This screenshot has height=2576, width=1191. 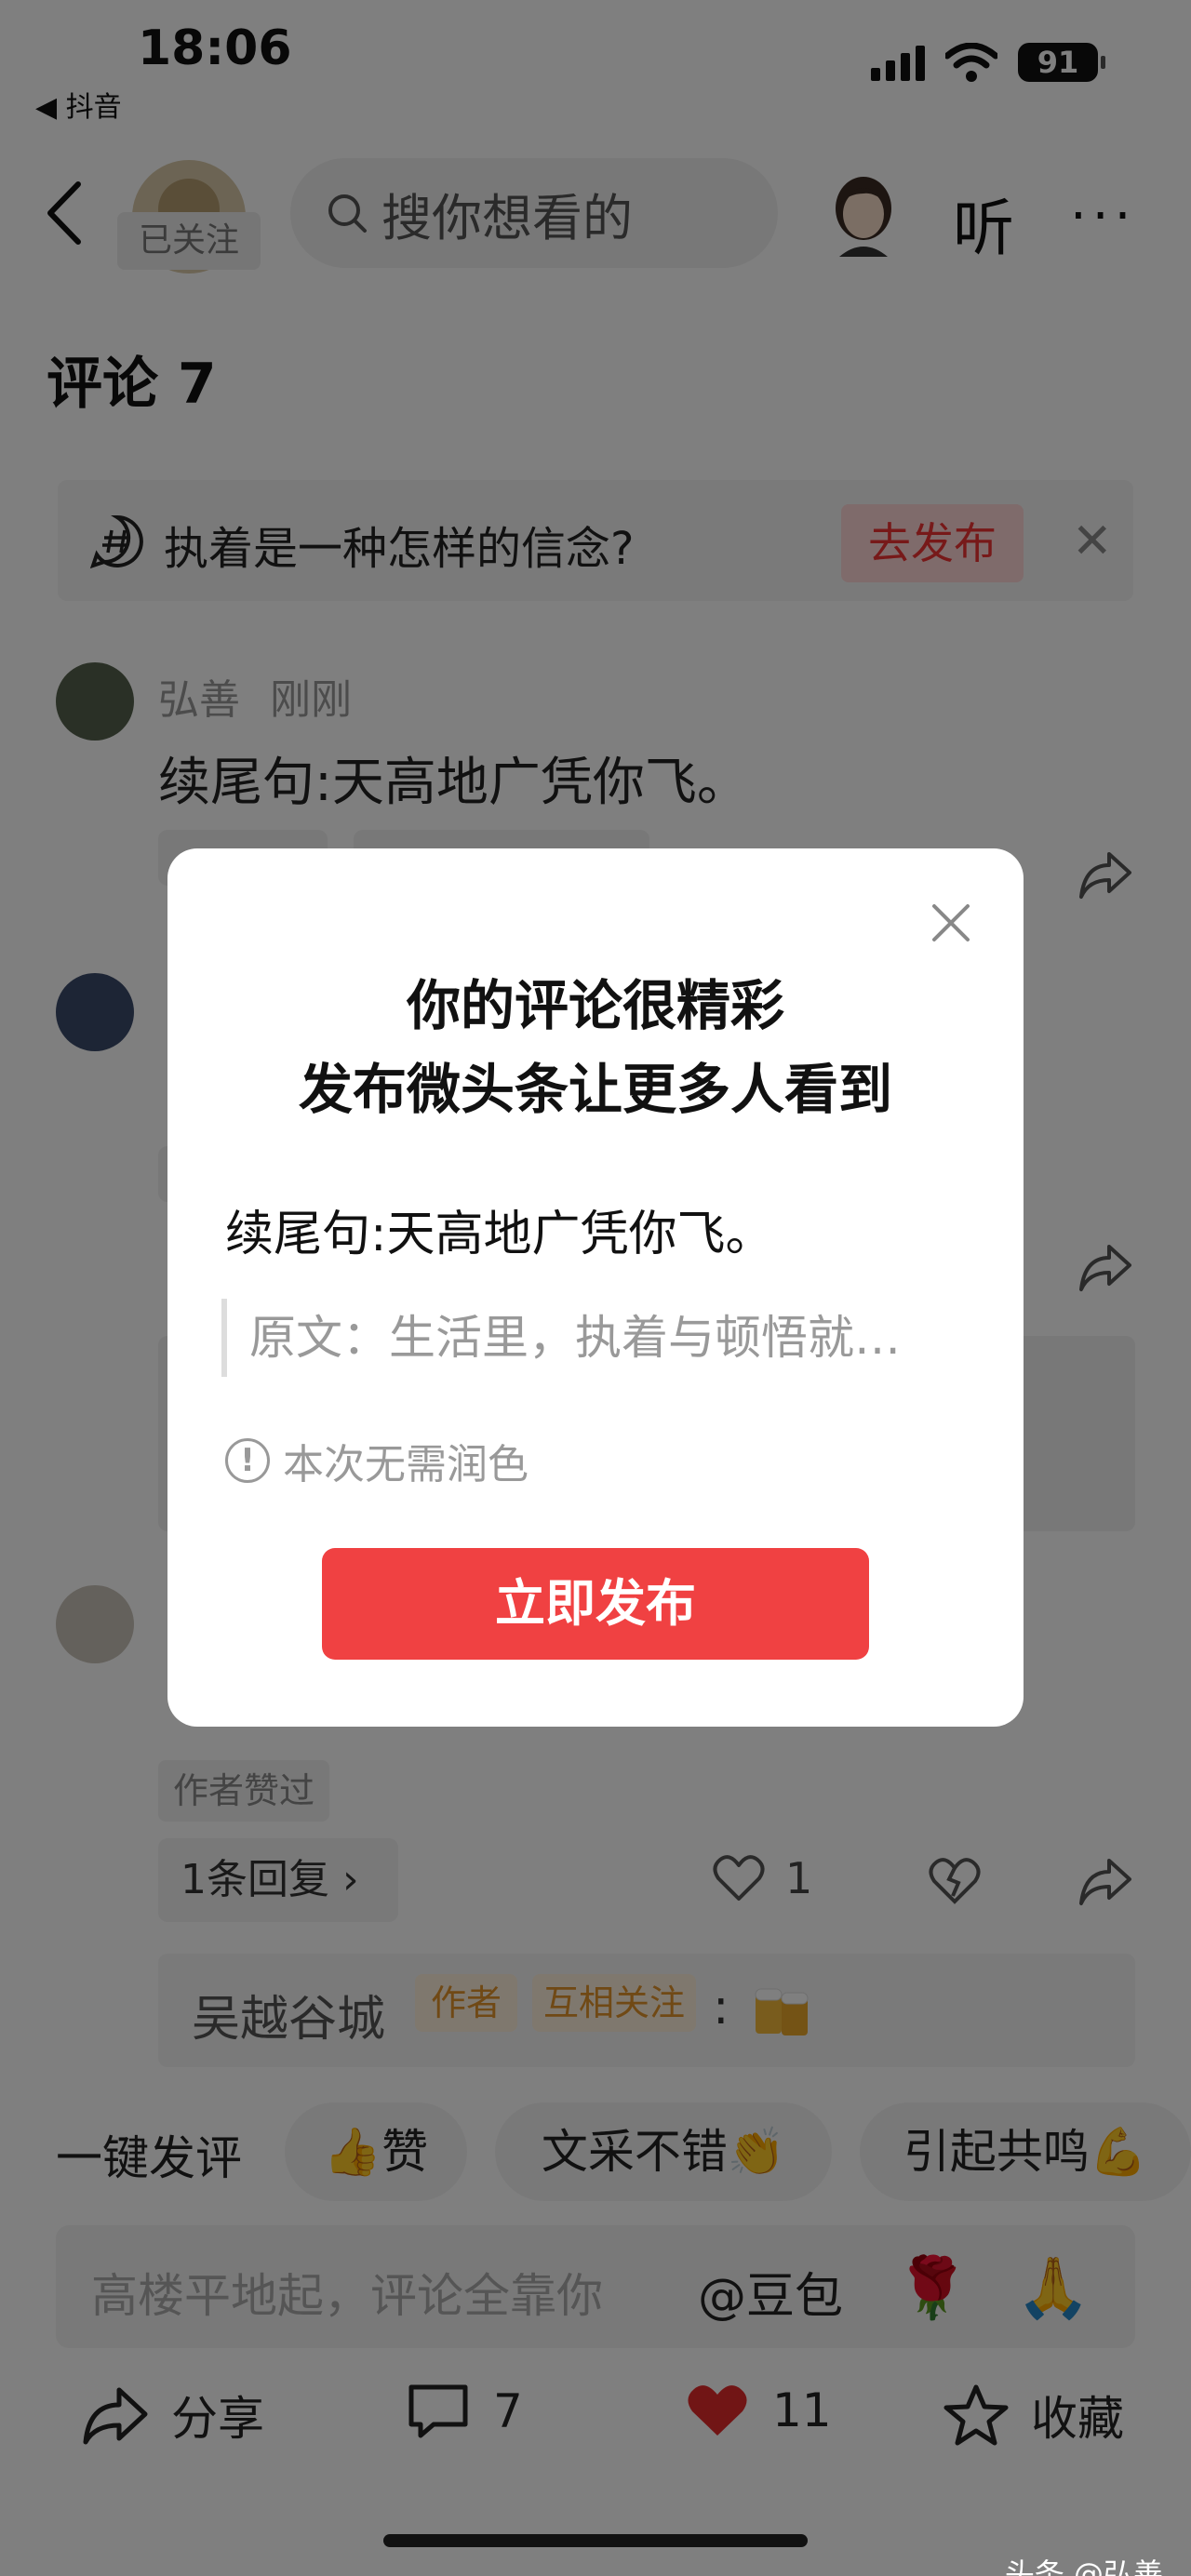 What do you see at coordinates (595, 1089) in the screenshot?
I see `dialog-title-line2: 发布微头条让更多人看到` at bounding box center [595, 1089].